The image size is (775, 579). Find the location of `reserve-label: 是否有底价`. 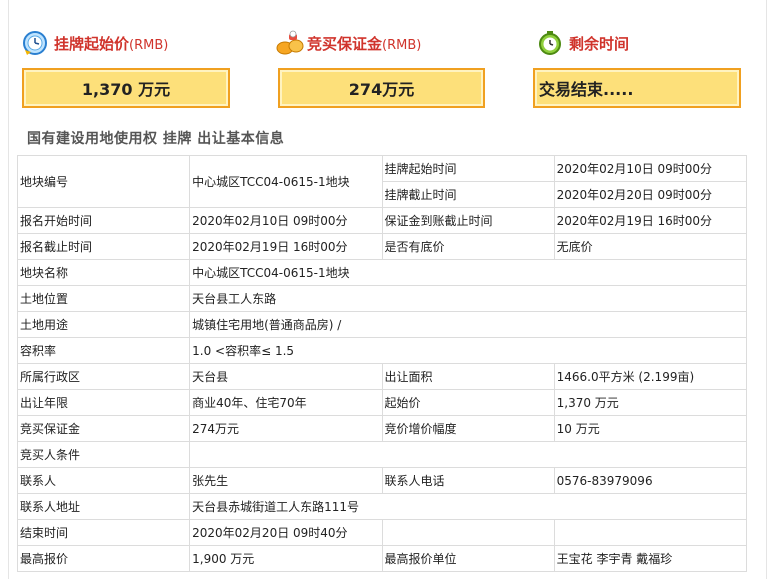

reserve-label: 是否有底价 is located at coordinates (468, 246).